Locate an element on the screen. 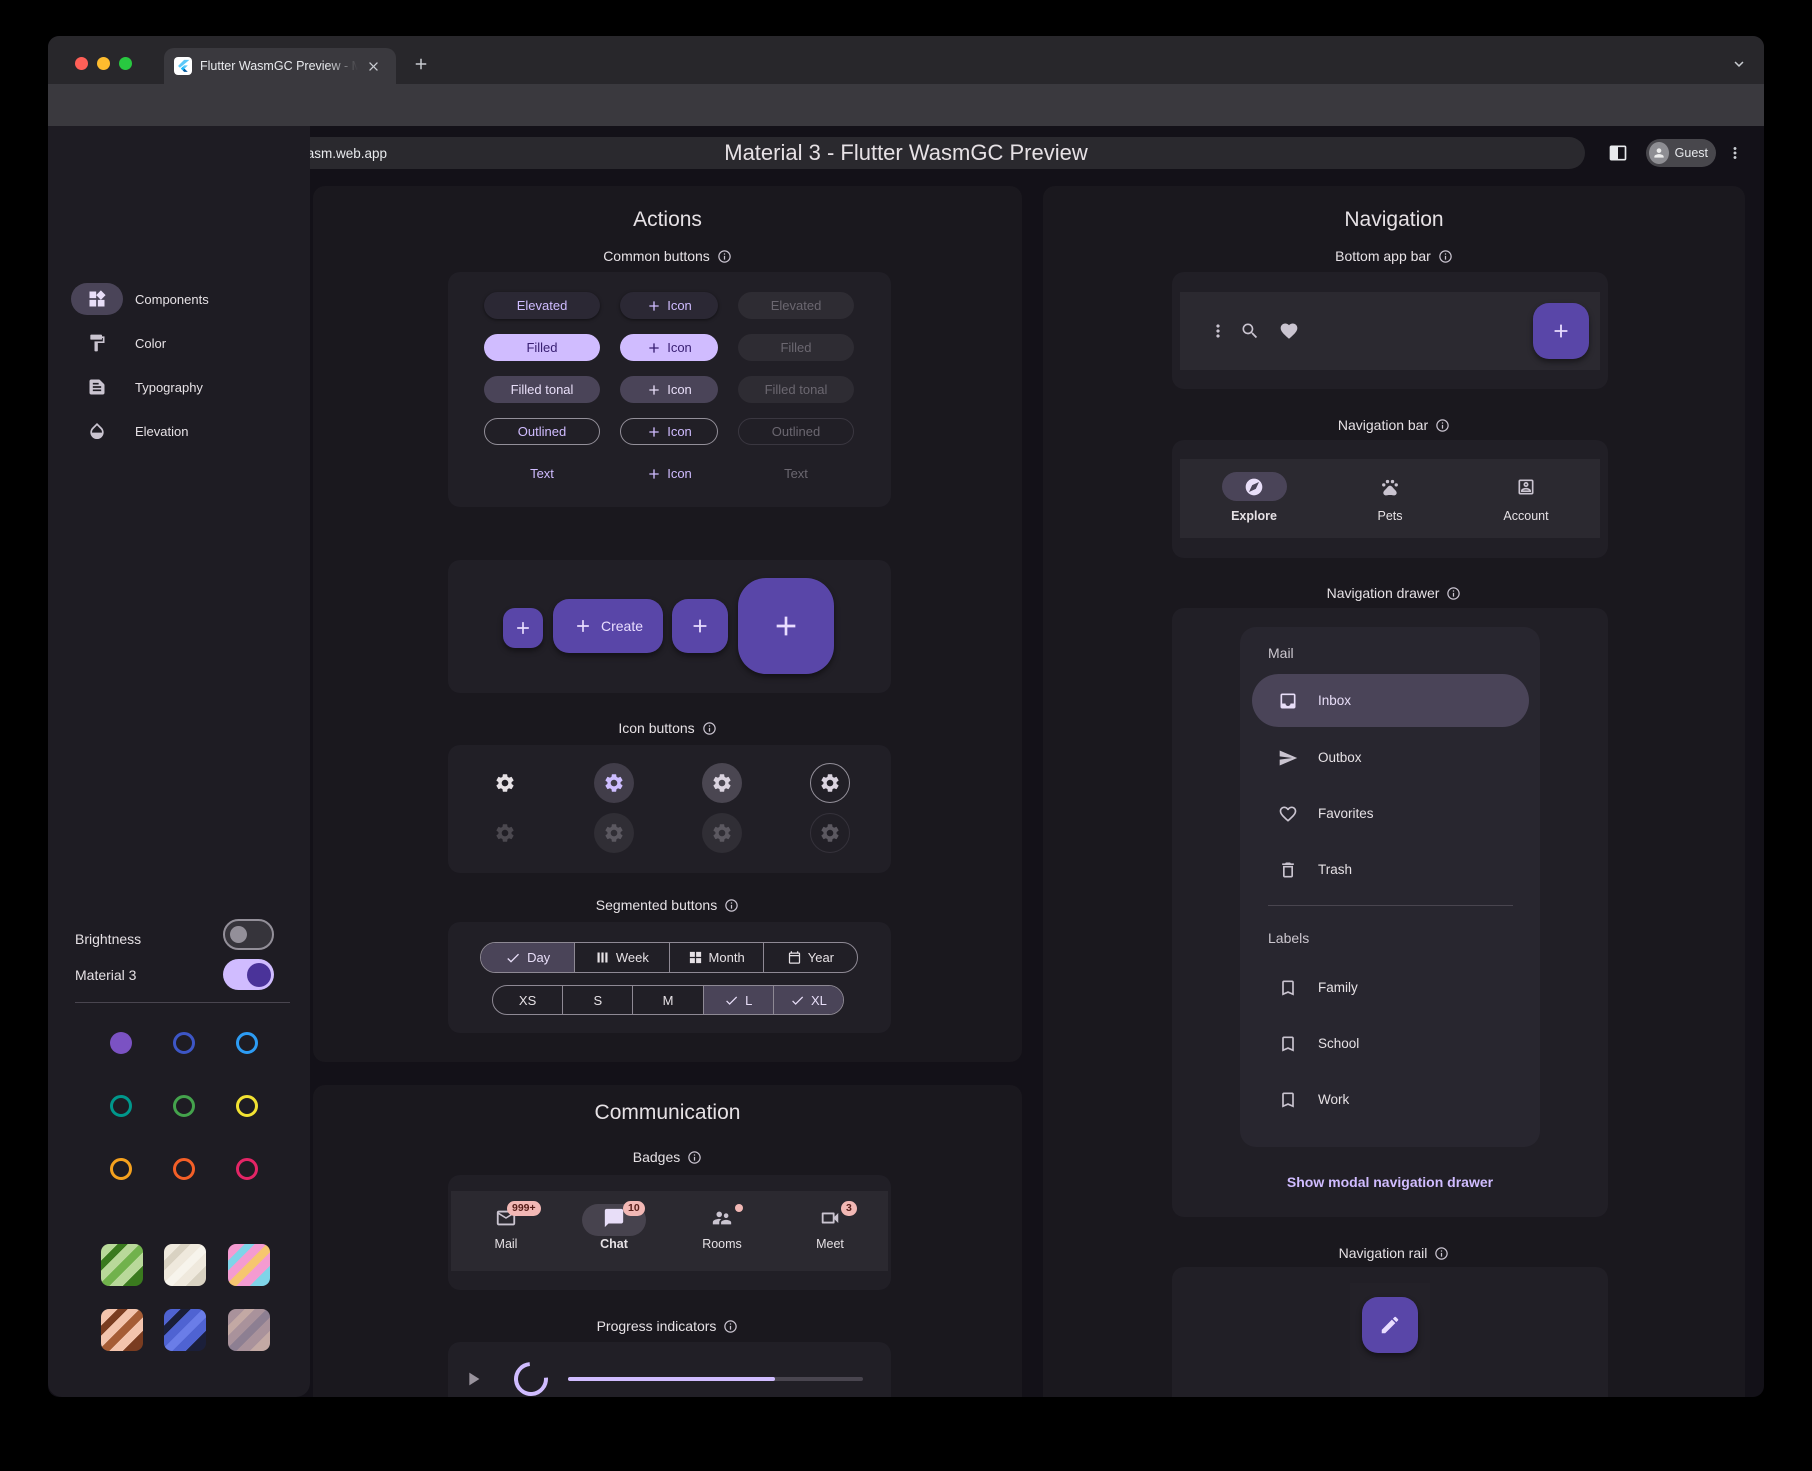 The height and width of the screenshot is (1471, 1812). seed-color-teal is located at coordinates (121, 1106).